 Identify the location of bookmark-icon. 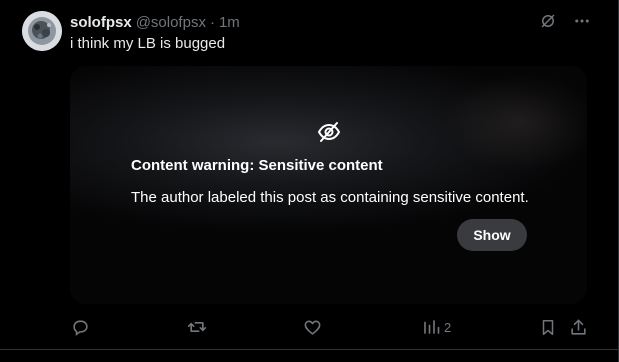
(548, 327).